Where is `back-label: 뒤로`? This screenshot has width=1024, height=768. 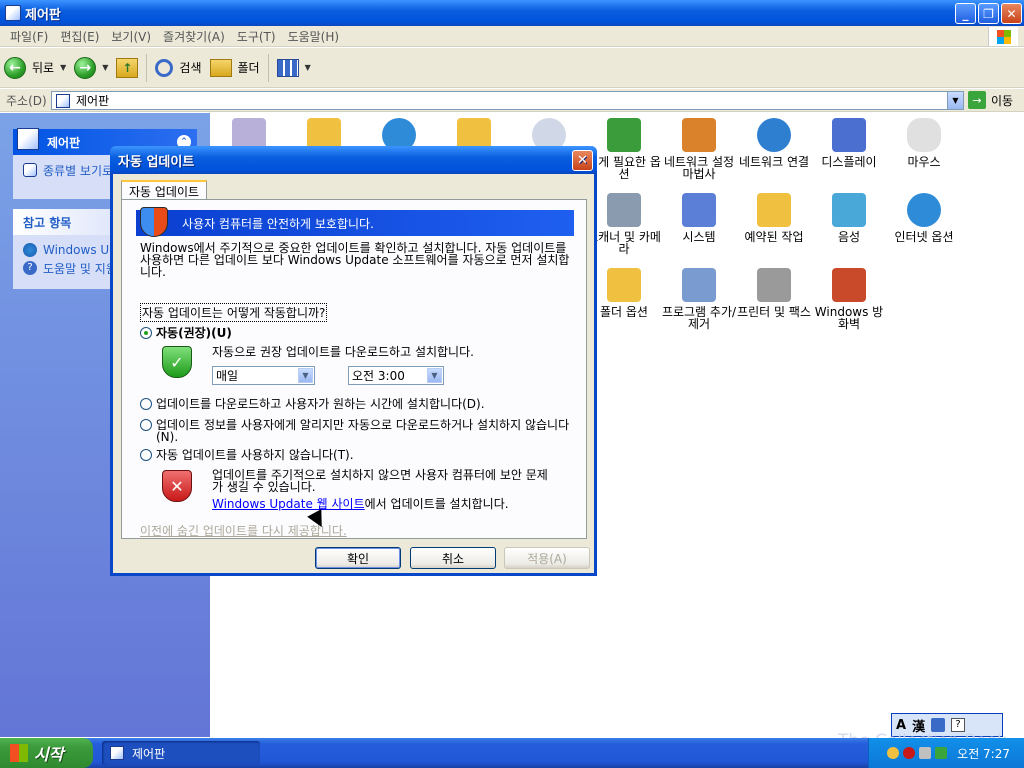 back-label: 뒤로 is located at coordinates (43, 68).